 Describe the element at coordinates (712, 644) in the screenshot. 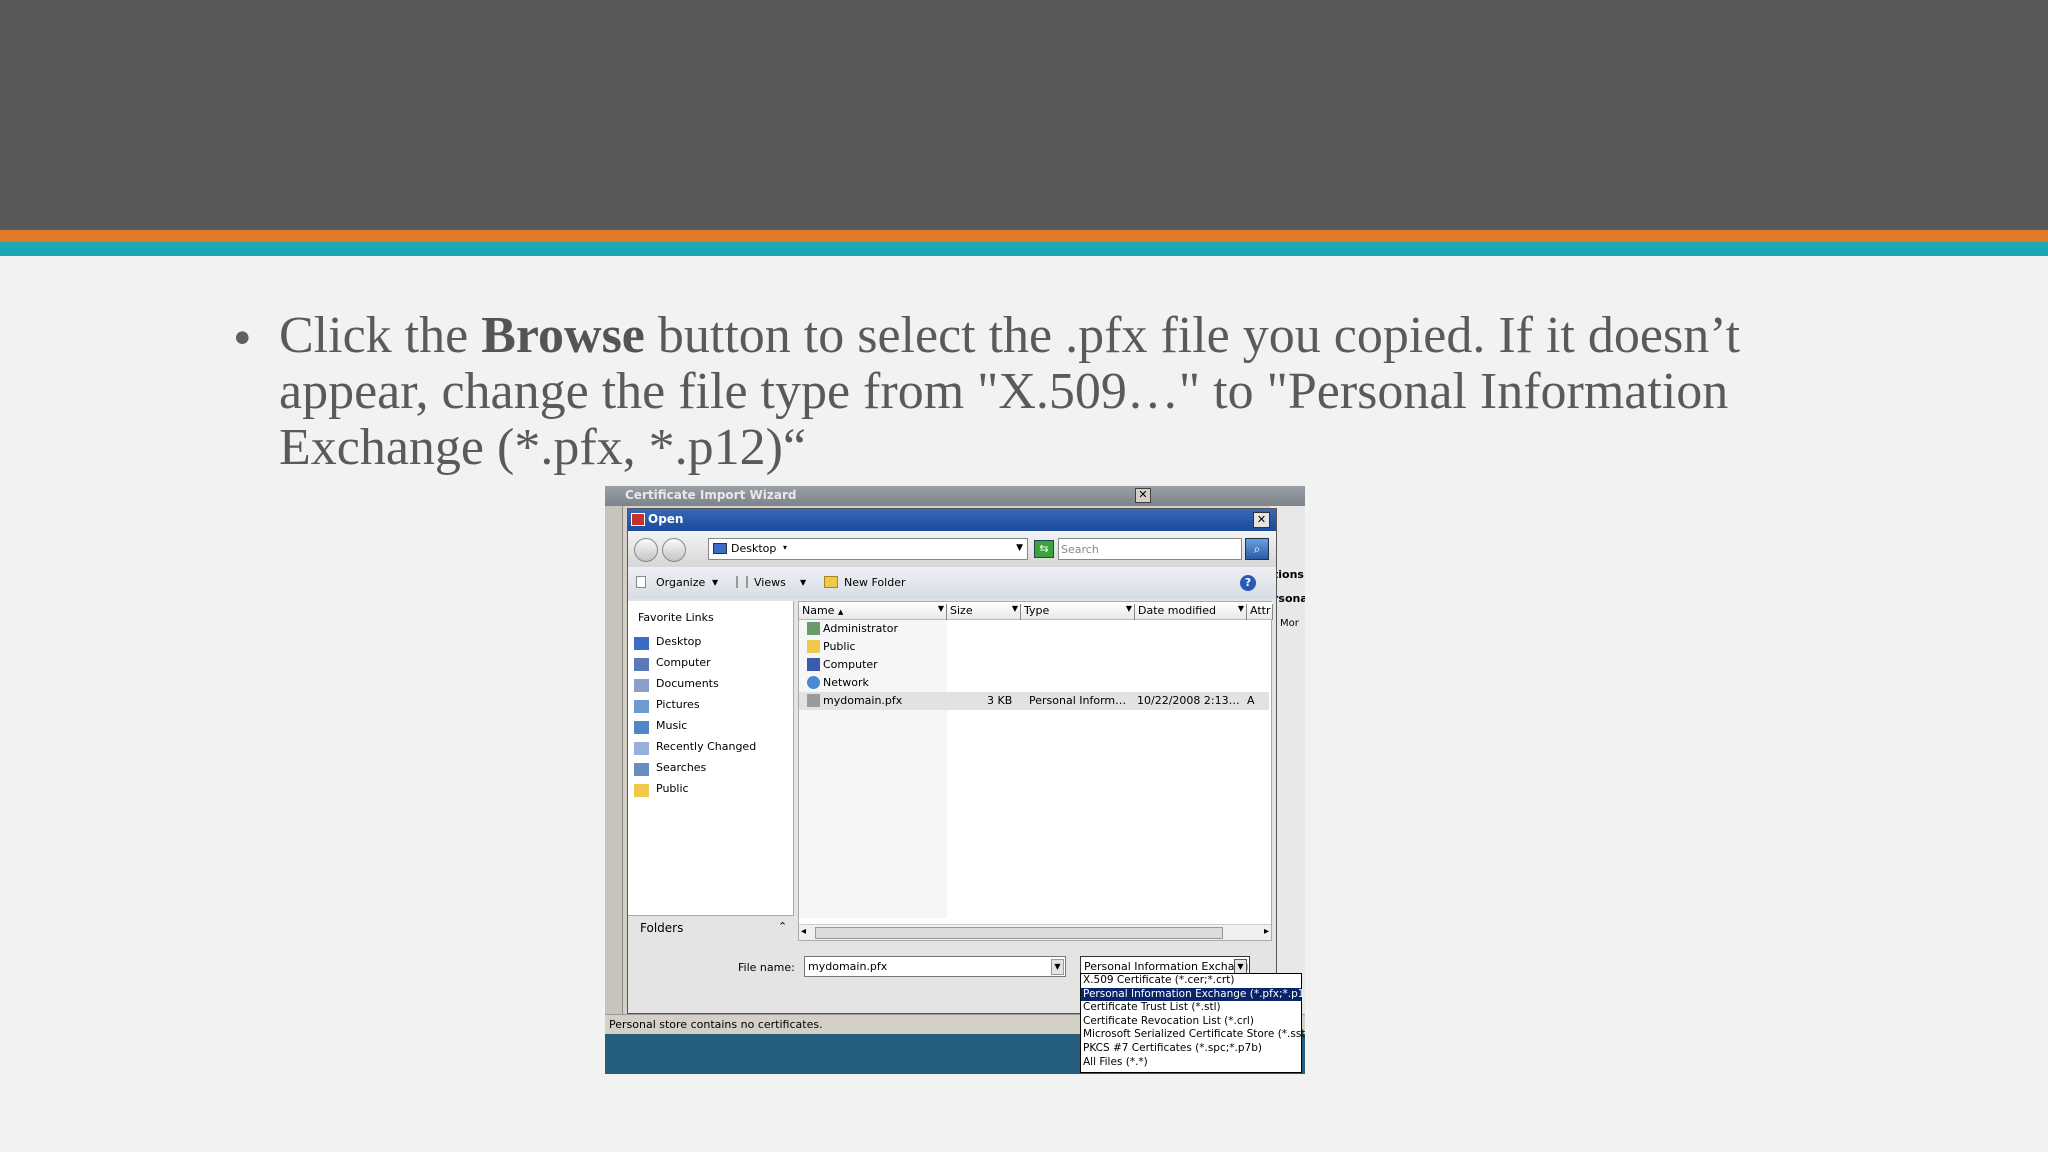

I see `nav-item-desktop: Desktop` at that location.